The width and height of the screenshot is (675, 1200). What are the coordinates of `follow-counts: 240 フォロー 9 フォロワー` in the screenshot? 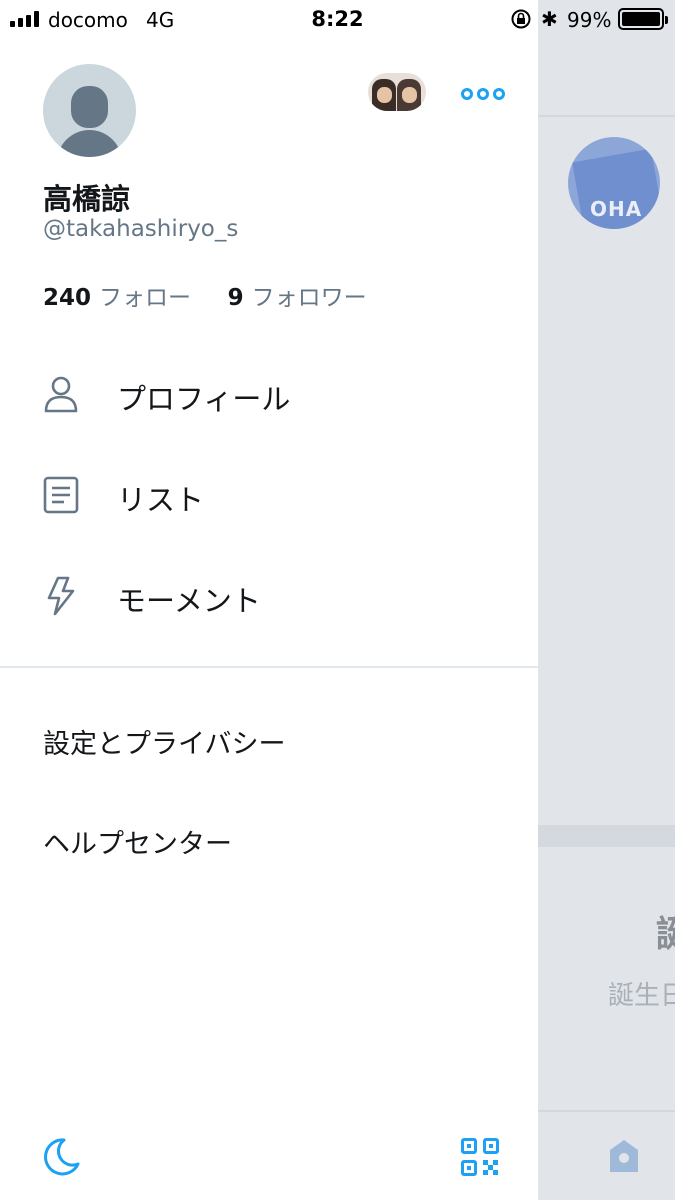 It's located at (205, 295).